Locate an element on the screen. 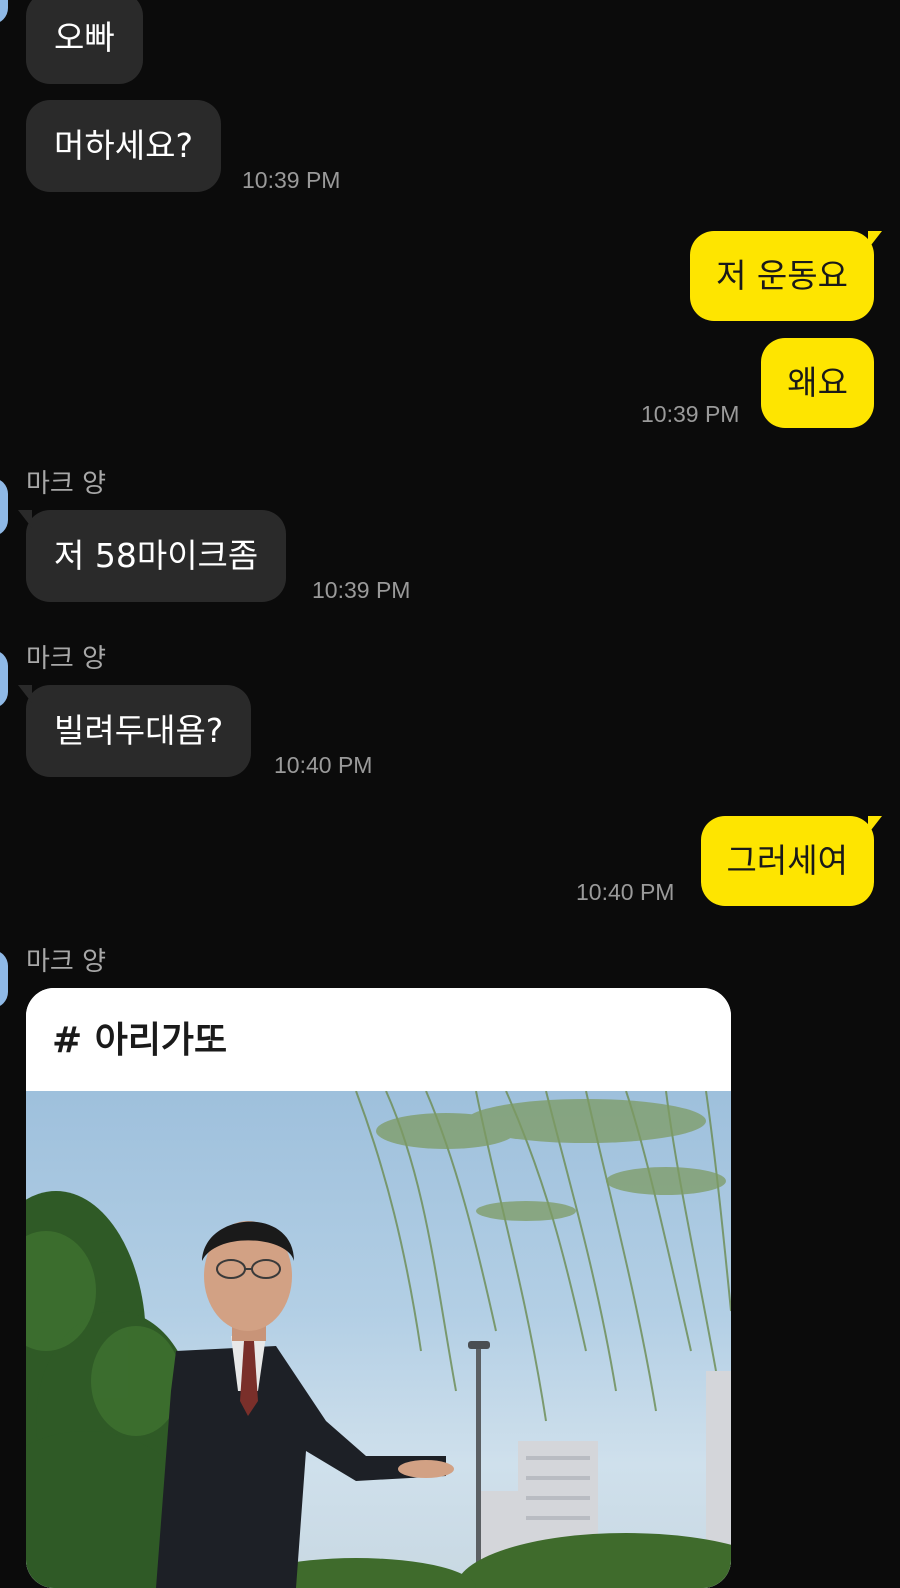 The image size is (900, 1588). incoming-message-bubble: 빌려두대욤? is located at coordinates (135, 731).